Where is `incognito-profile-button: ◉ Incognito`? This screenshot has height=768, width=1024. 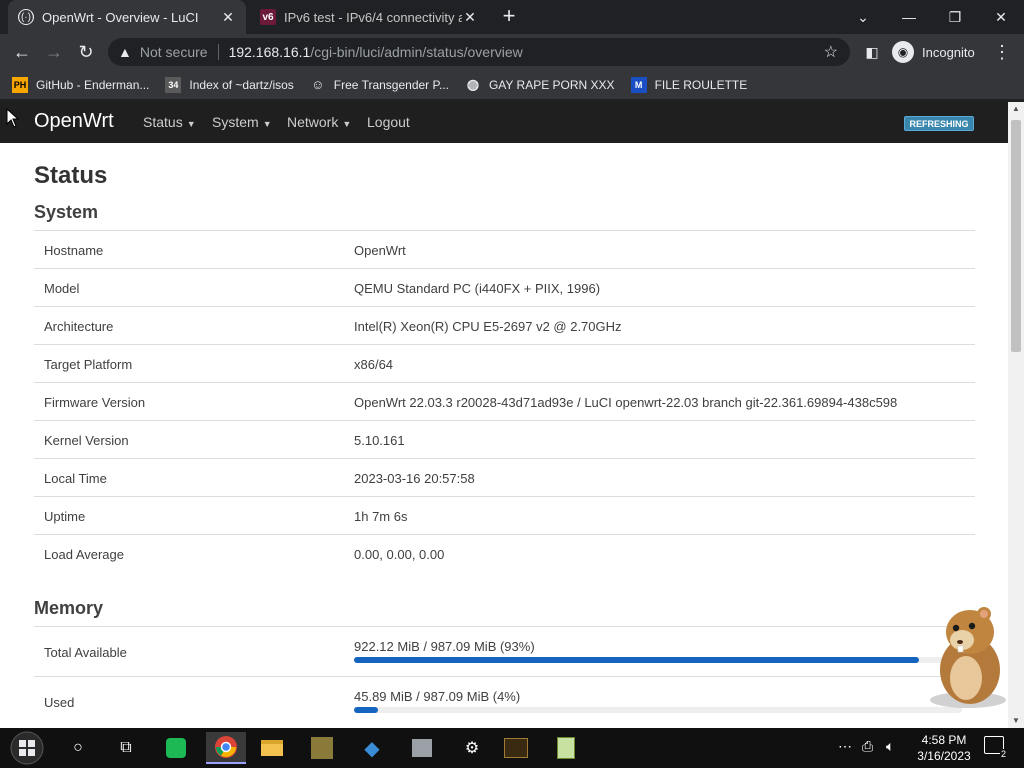
incognito-profile-button: ◉ Incognito is located at coordinates (933, 52).